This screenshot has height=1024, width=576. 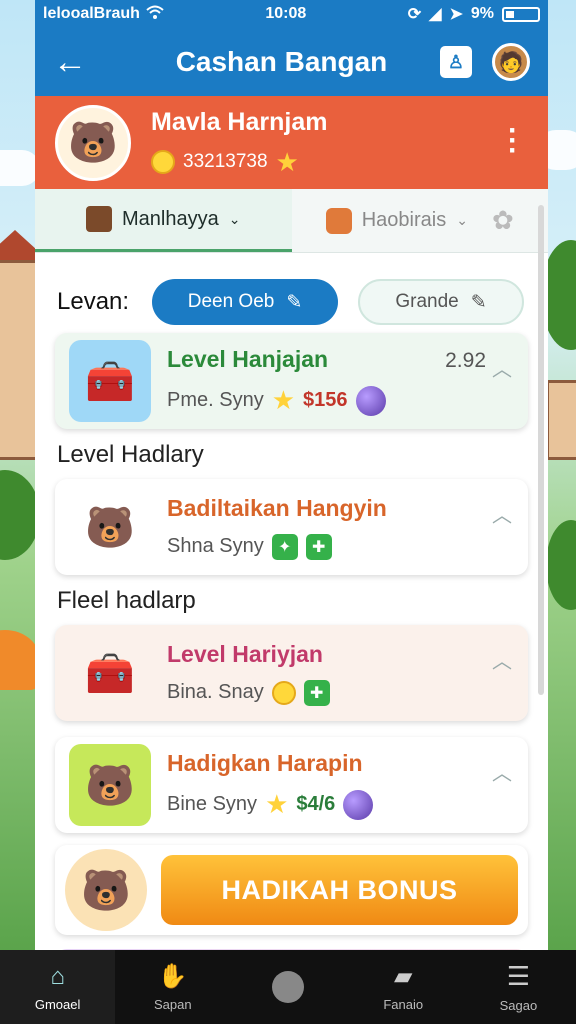 I want to click on signal-icon: ◢, so click(x=435, y=14).